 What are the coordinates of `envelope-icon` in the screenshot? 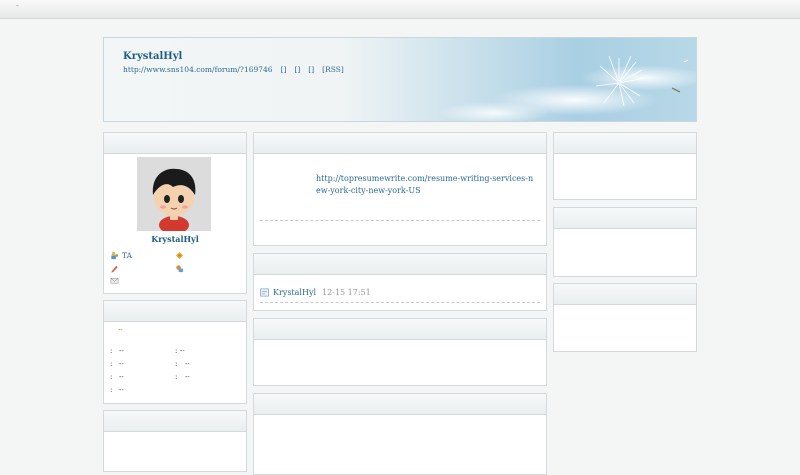 It's located at (114, 280).